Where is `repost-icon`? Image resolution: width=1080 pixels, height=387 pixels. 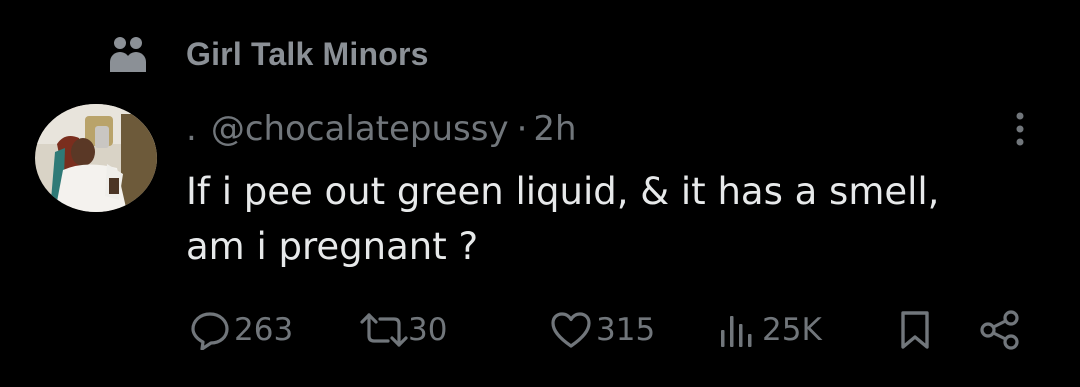 repost-icon is located at coordinates (384, 330).